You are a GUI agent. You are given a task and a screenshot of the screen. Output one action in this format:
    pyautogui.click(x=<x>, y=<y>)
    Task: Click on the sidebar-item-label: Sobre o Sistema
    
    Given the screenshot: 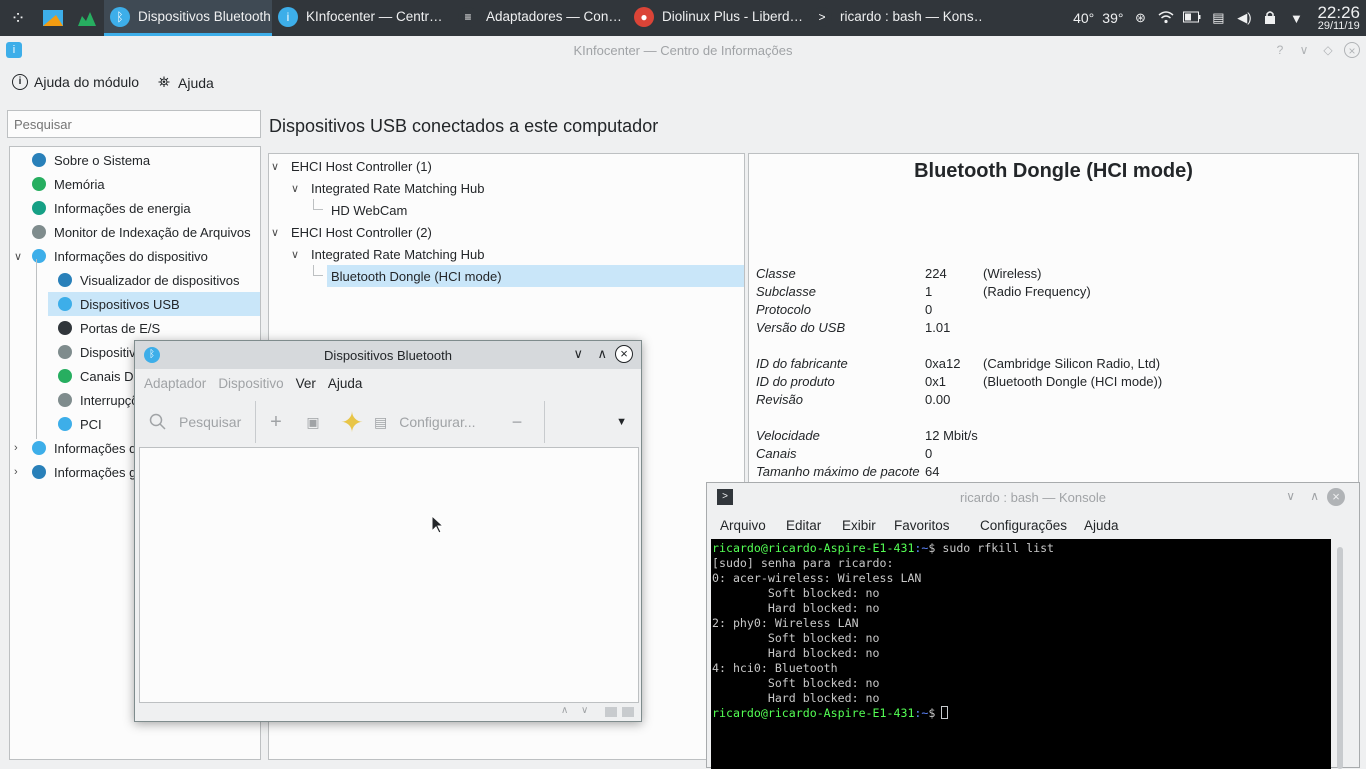 What is the action you would take?
    pyautogui.click(x=102, y=160)
    